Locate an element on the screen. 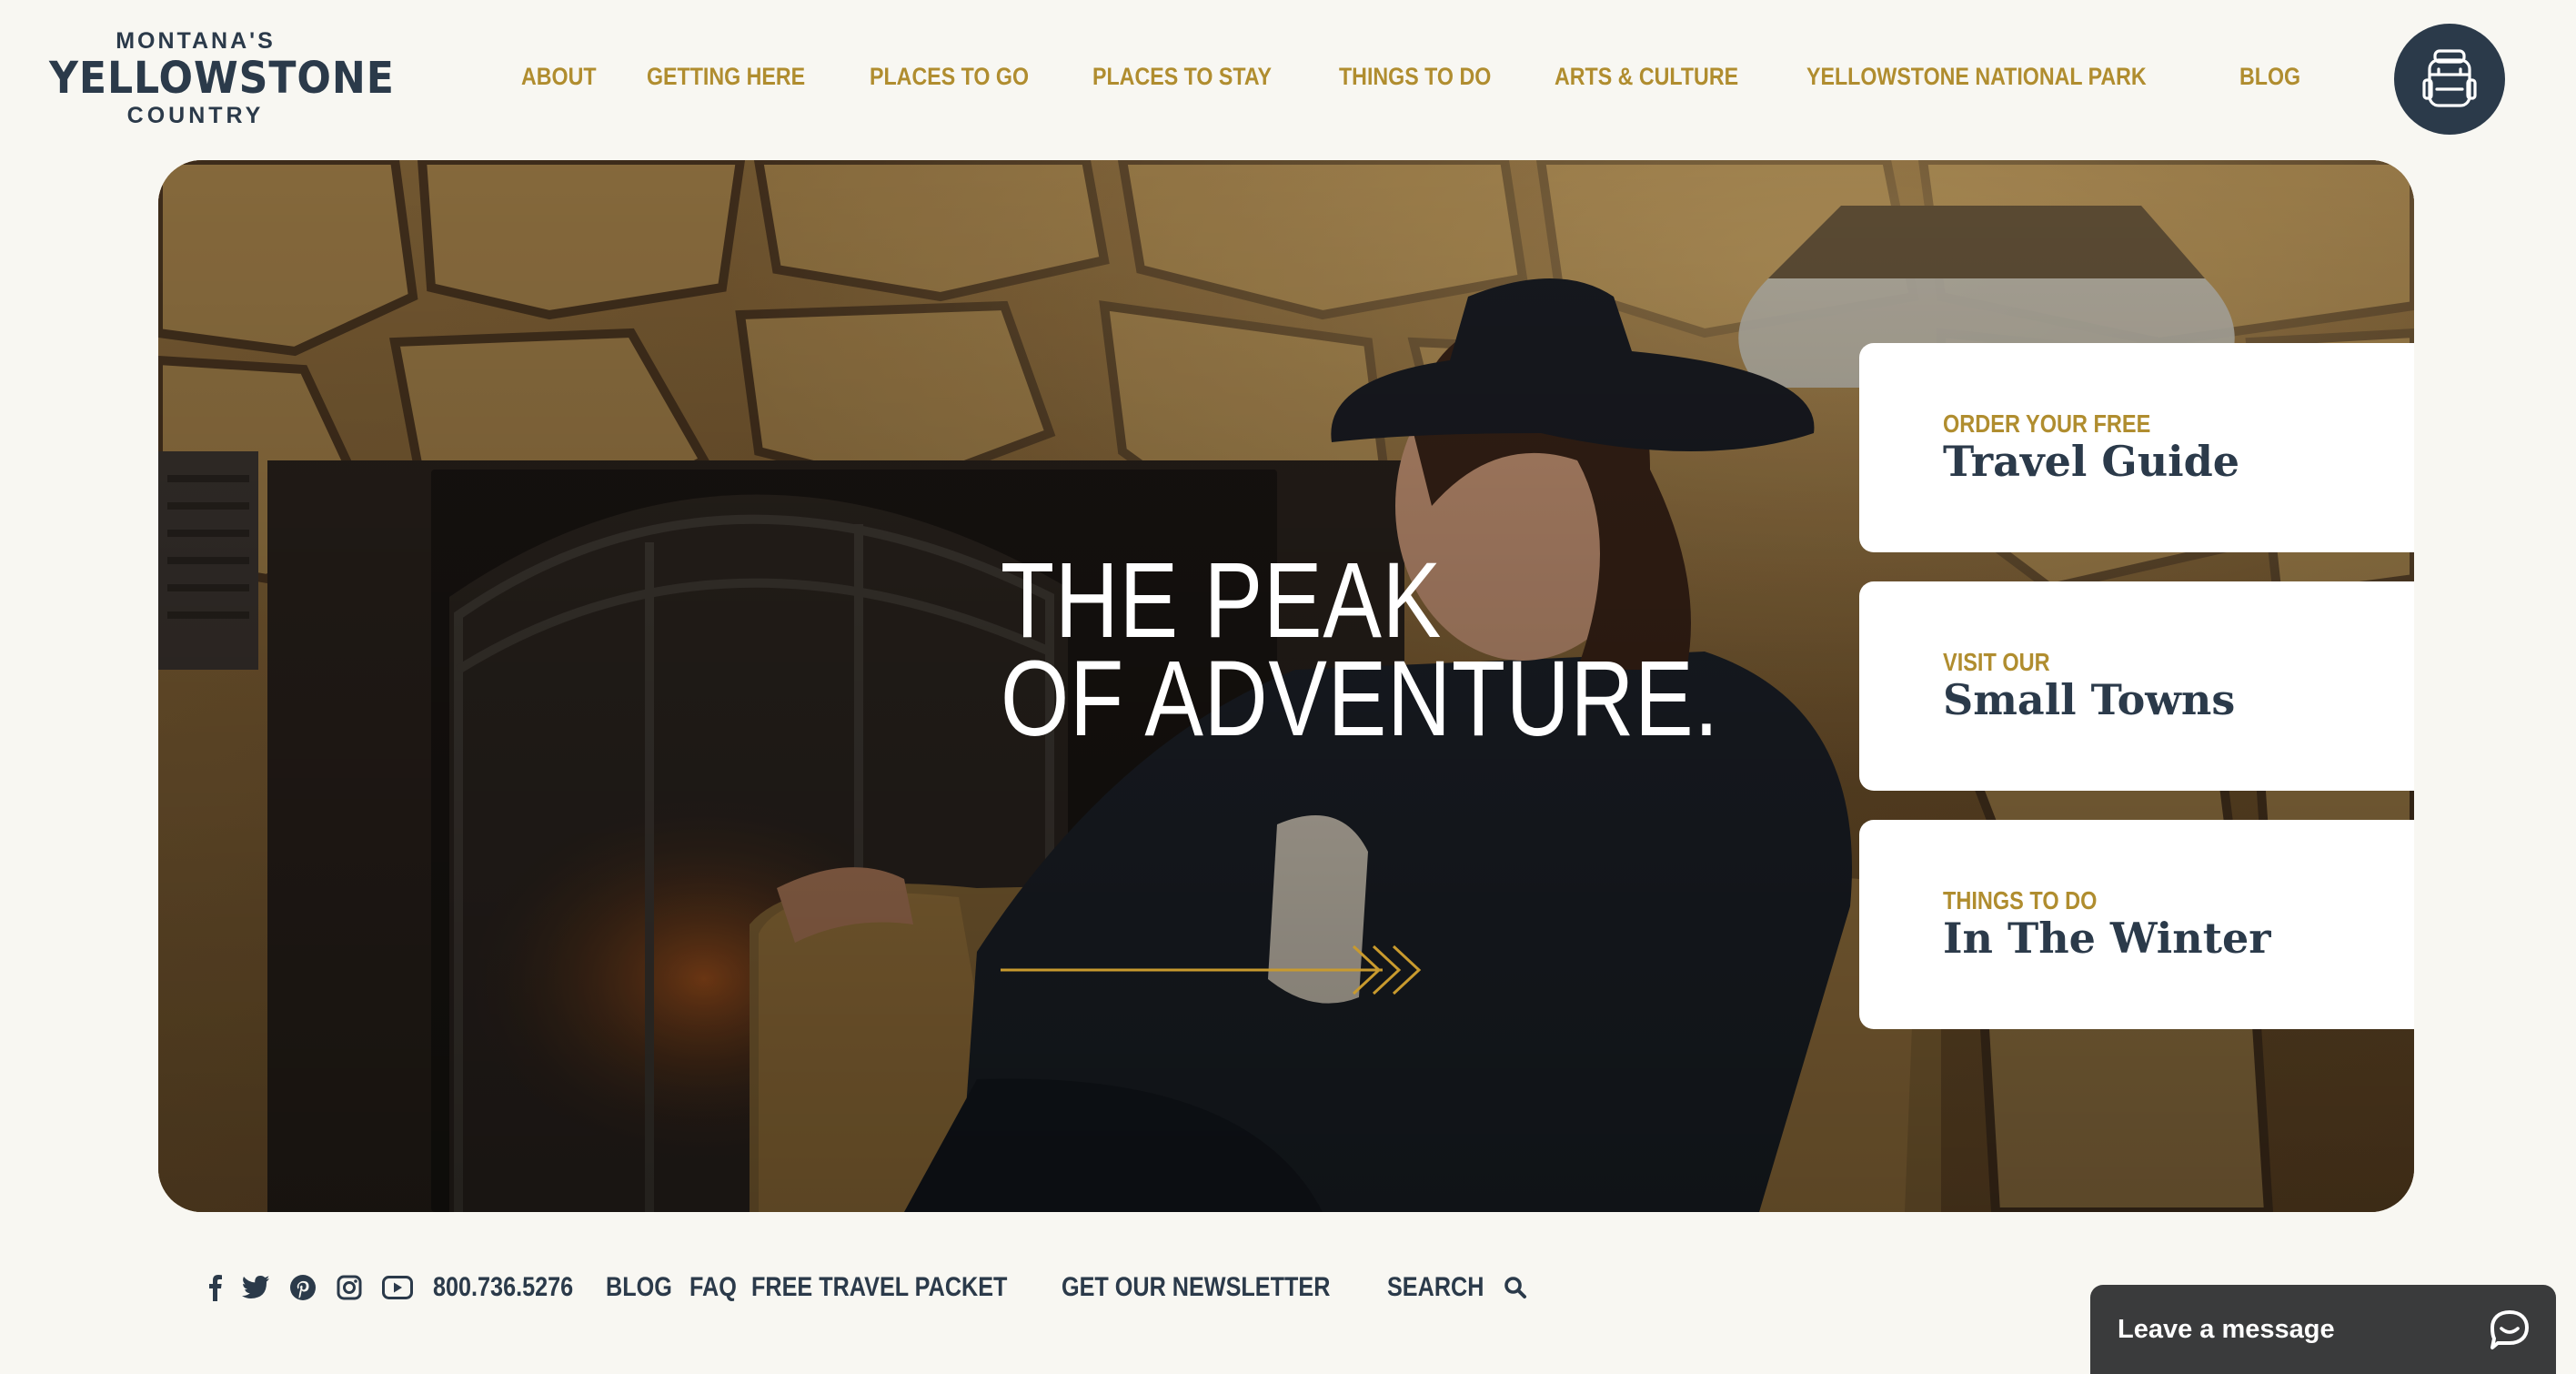 The width and height of the screenshot is (2576, 1374). nav-about: ABOUT is located at coordinates (559, 77).